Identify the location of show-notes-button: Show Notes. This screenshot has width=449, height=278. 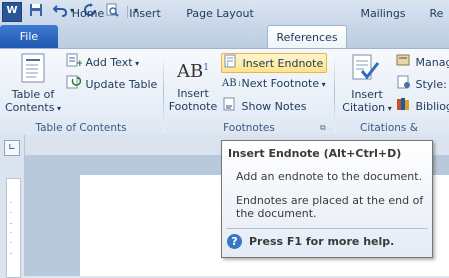
(264, 106).